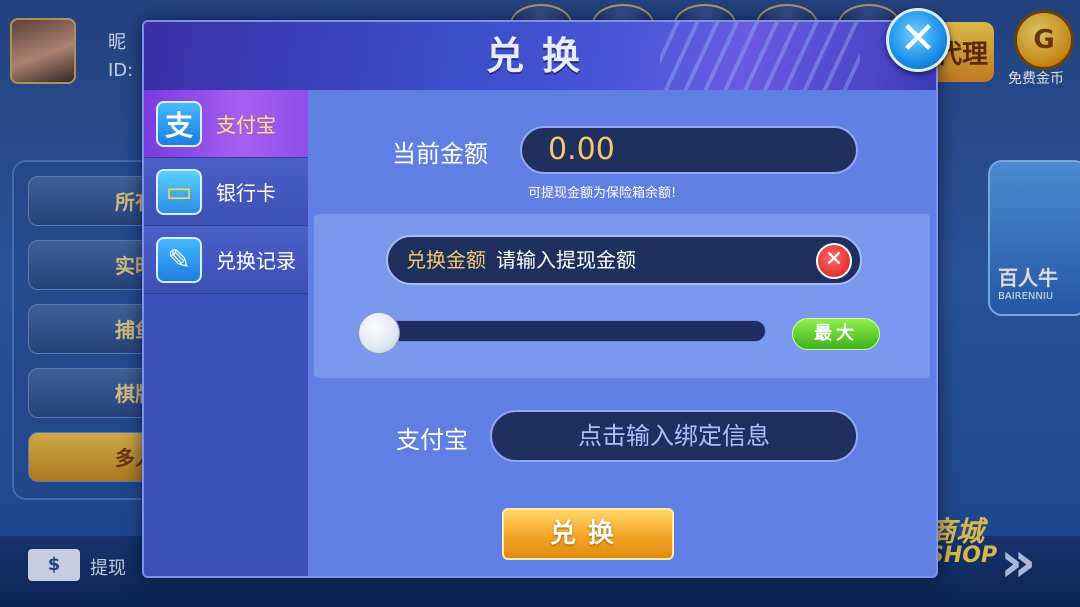 Image resolution: width=1080 pixels, height=607 pixels. What do you see at coordinates (226, 333) in the screenshot?
I see `exchange-sidebar: 支 支付宝 ▭ 银行卡 ✎ 兑换记录` at bounding box center [226, 333].